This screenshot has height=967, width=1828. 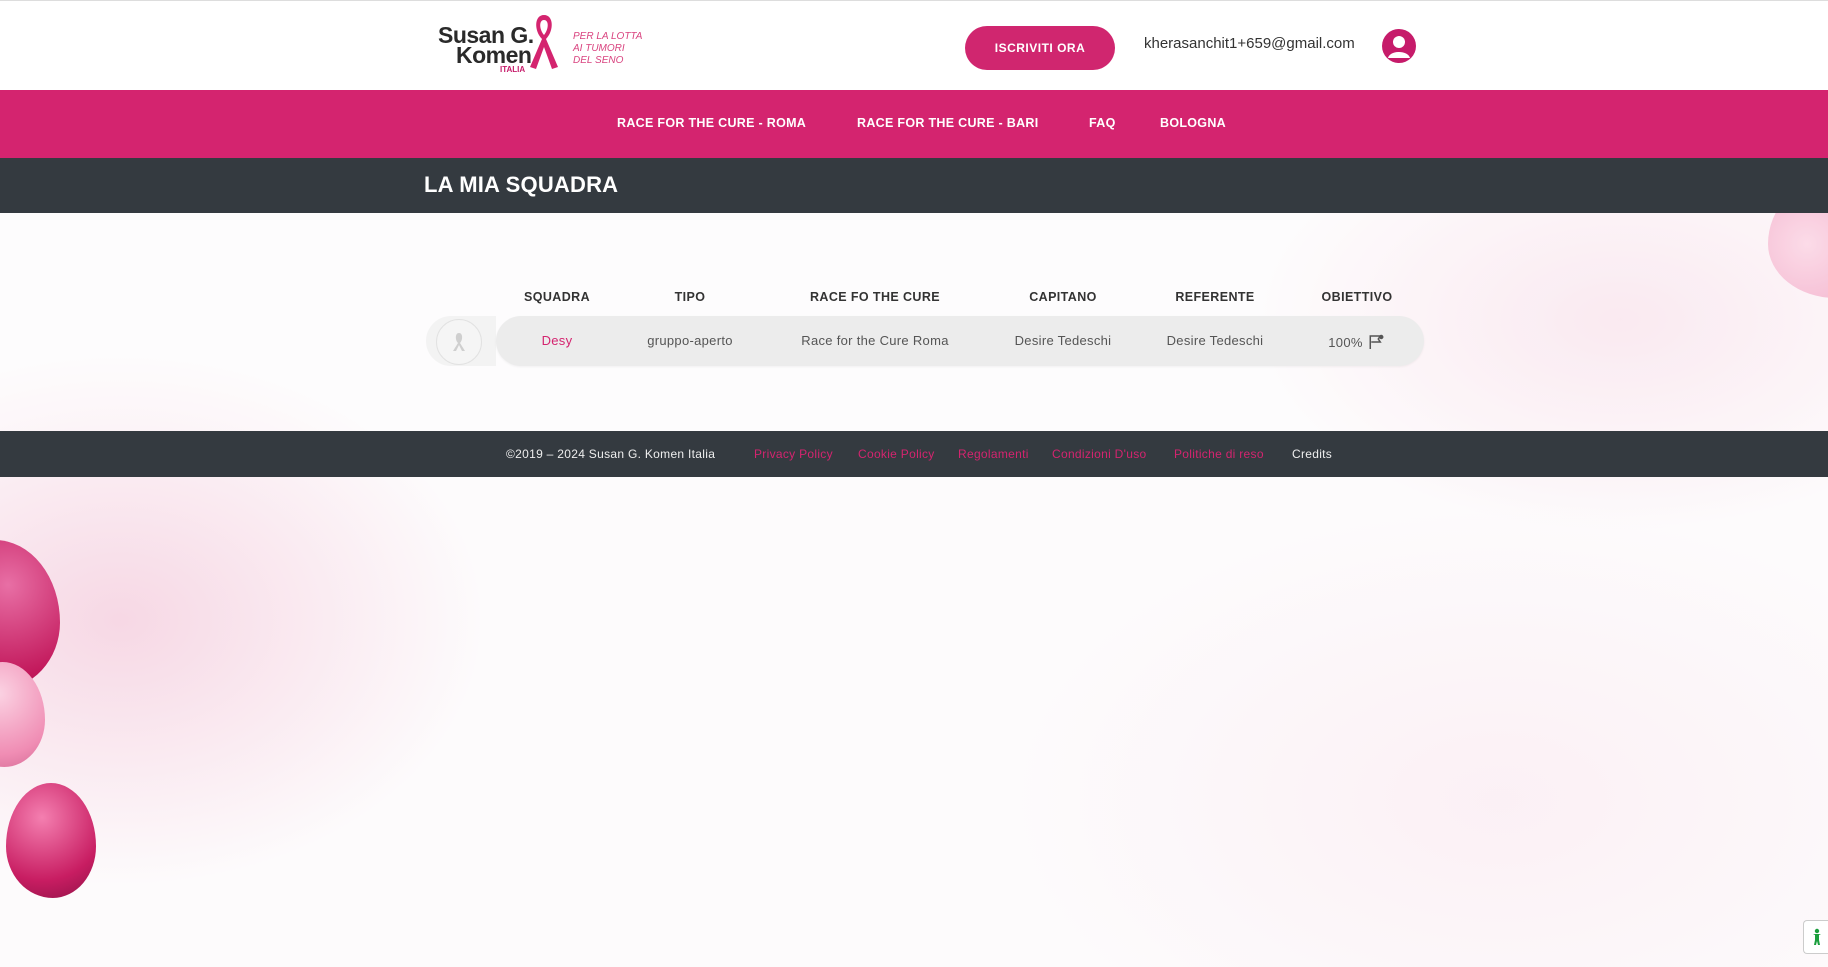 What do you see at coordinates (557, 340) in the screenshot?
I see `cell-squadra: Desy` at bounding box center [557, 340].